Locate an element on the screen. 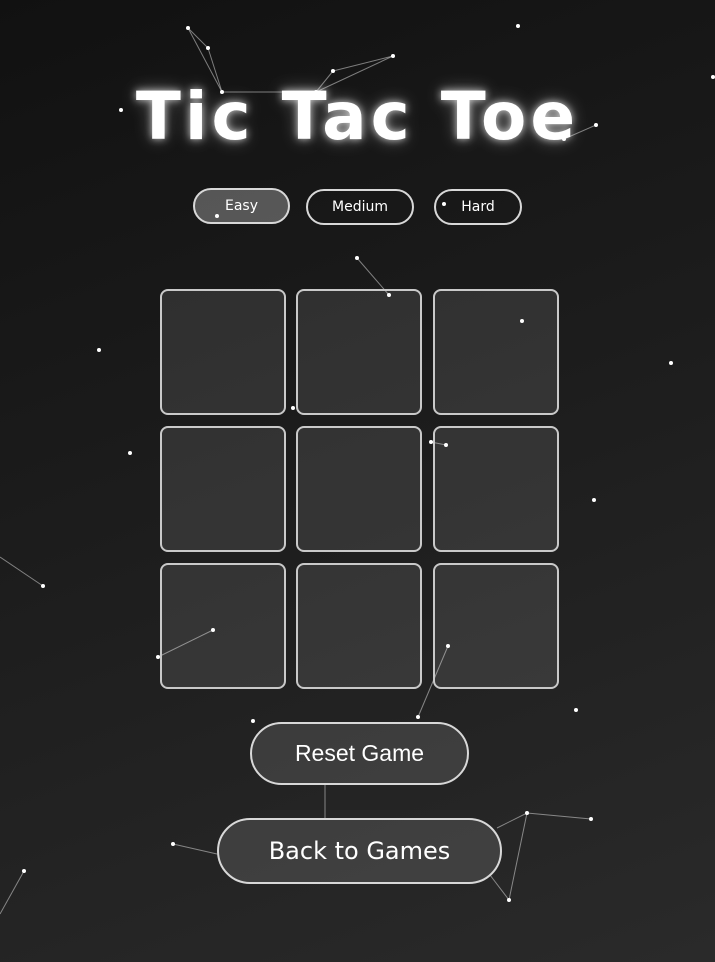  back-to-games-button: Back to Games is located at coordinates (359, 851).